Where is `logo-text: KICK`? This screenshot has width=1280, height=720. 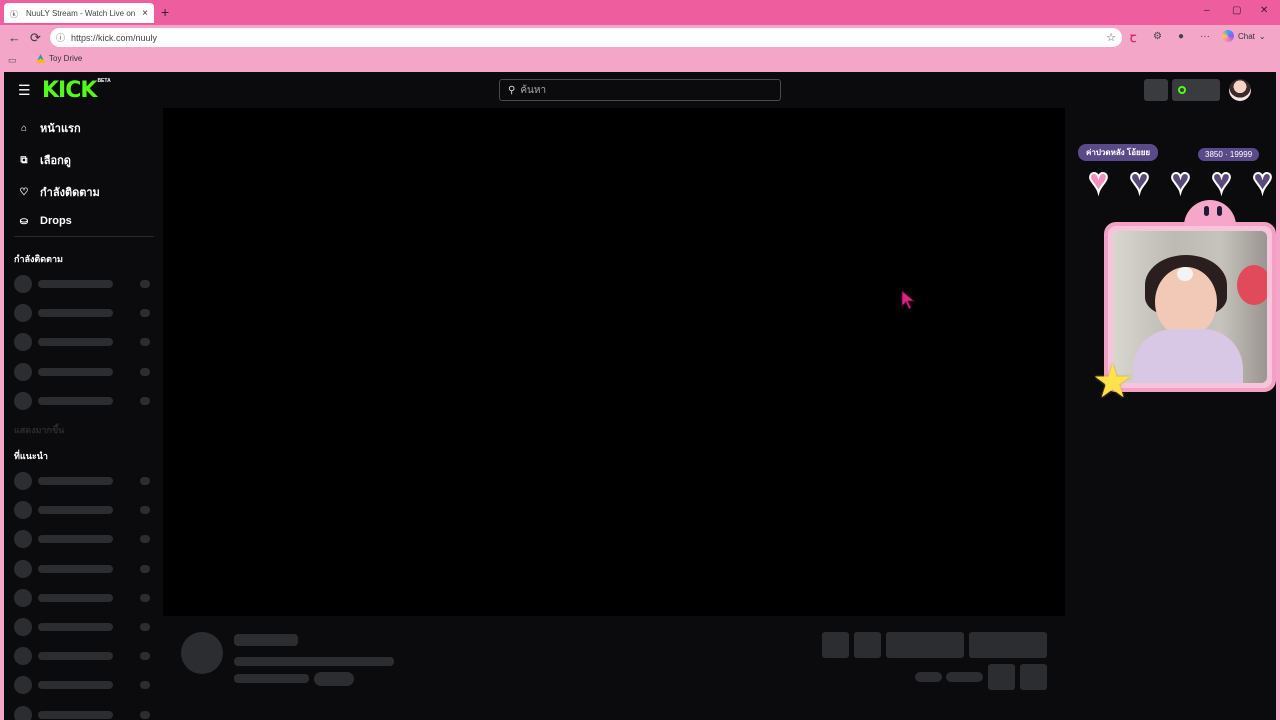
logo-text: KICK is located at coordinates (69, 90).